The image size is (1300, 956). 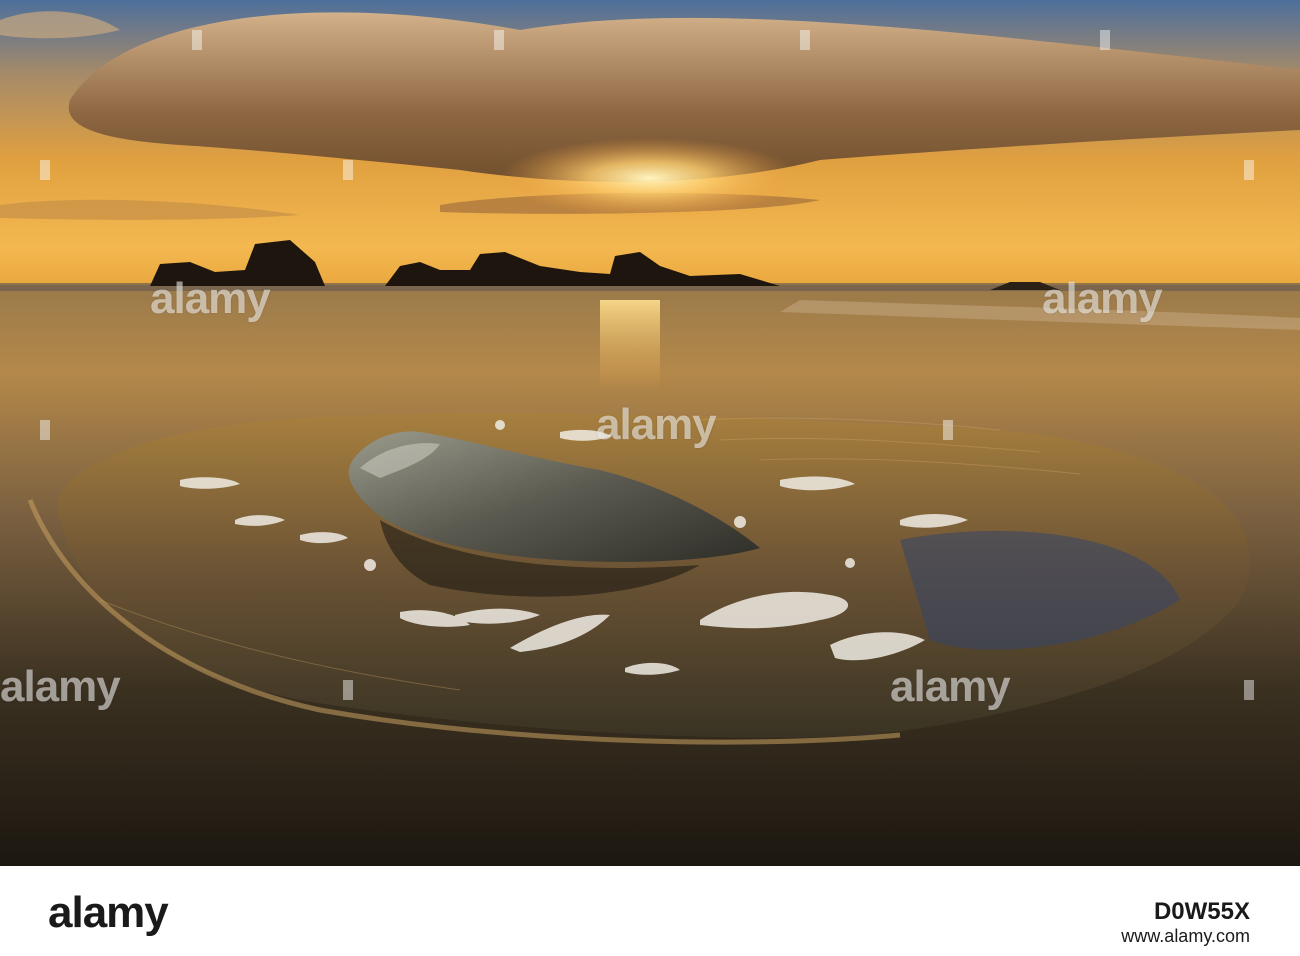 What do you see at coordinates (1185, 936) in the screenshot?
I see `site-url: www.alamy.com` at bounding box center [1185, 936].